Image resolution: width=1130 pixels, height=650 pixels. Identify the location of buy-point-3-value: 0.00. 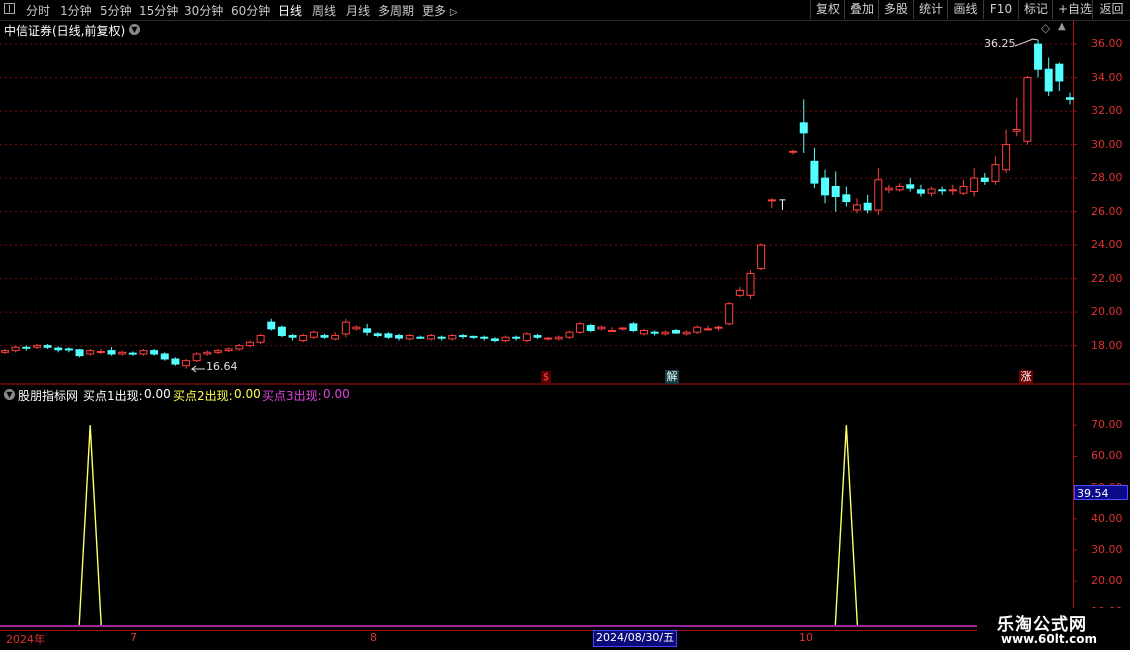
(336, 394).